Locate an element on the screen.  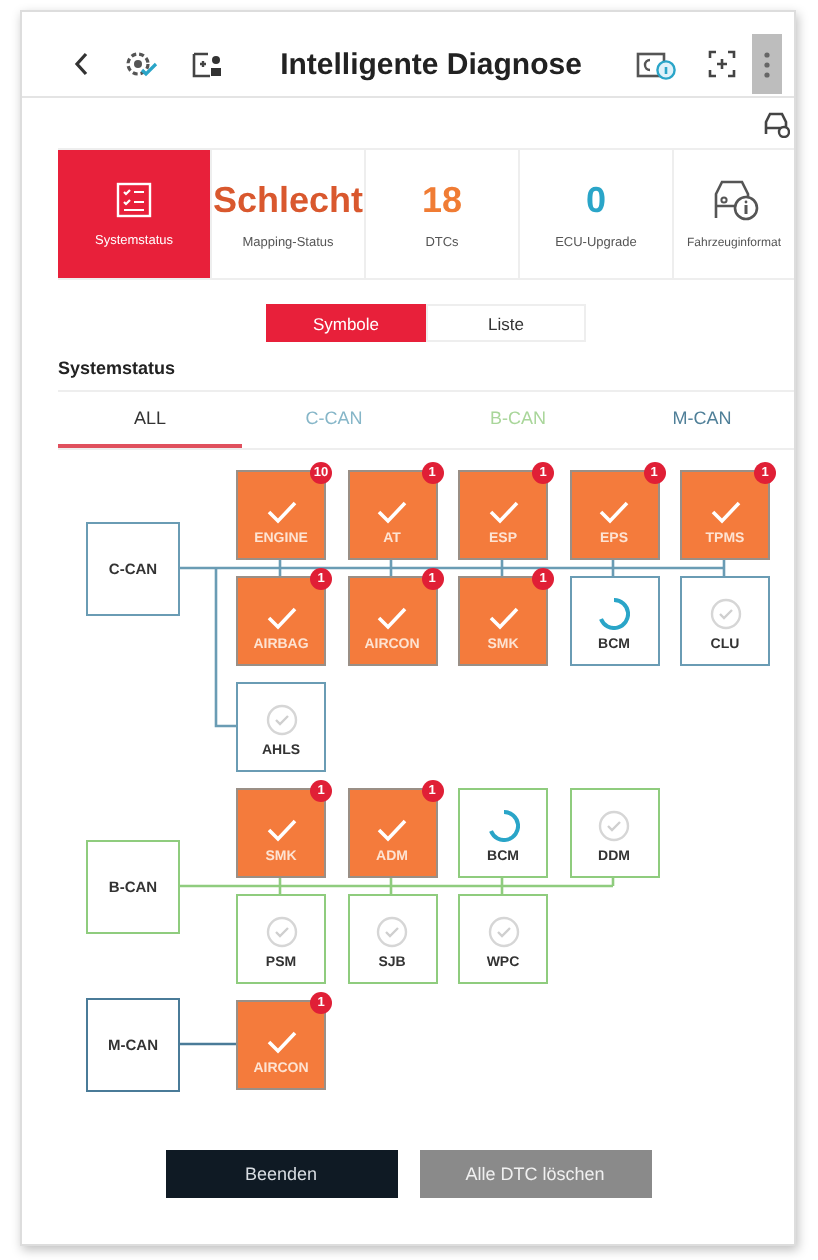
more-vertical-icon is located at coordinates (767, 64).